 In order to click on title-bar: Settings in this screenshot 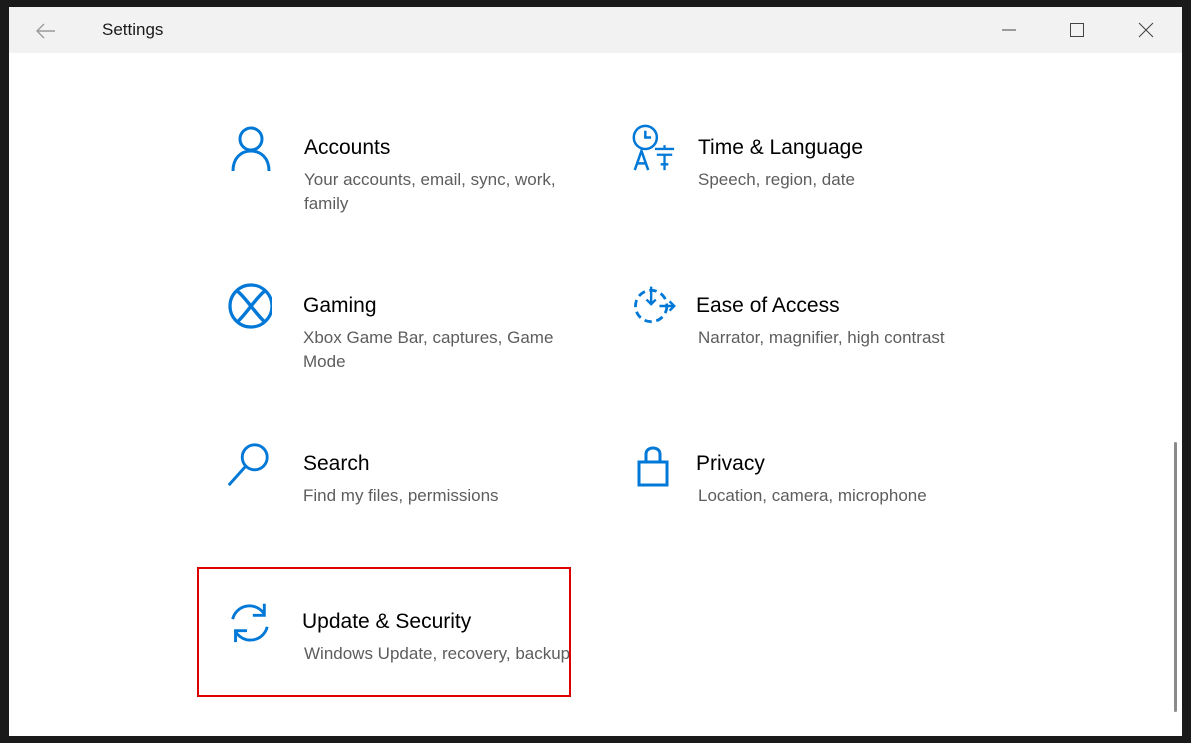, I will do `click(595, 30)`.